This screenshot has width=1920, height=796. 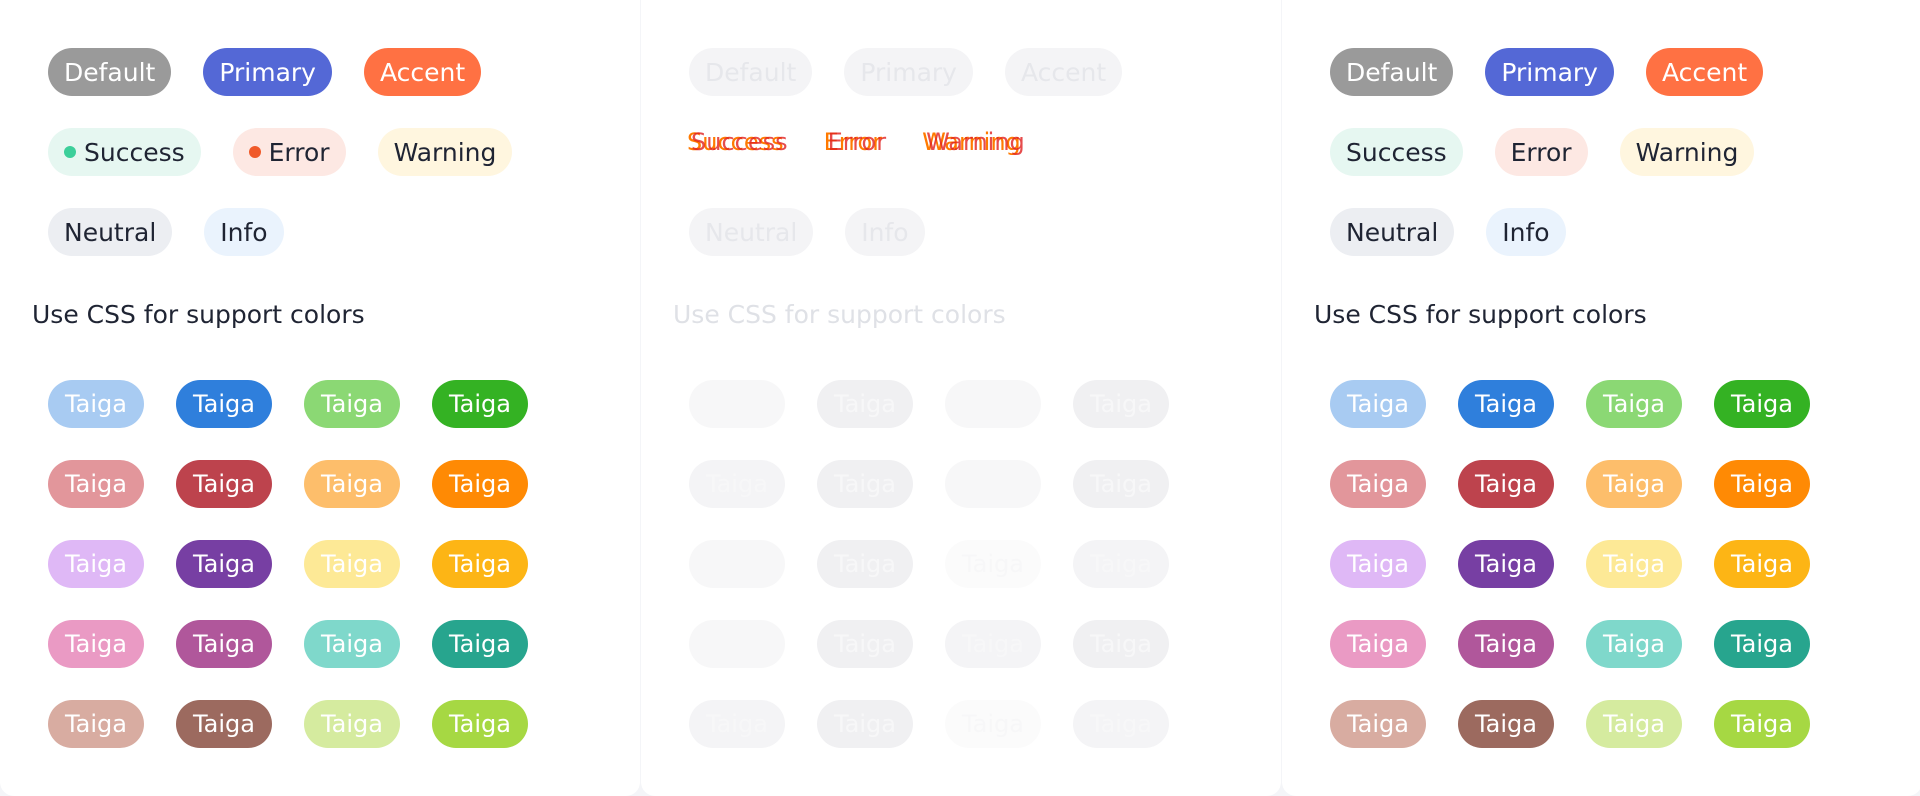 I want to click on tag-label: Warning, so click(x=1687, y=152).